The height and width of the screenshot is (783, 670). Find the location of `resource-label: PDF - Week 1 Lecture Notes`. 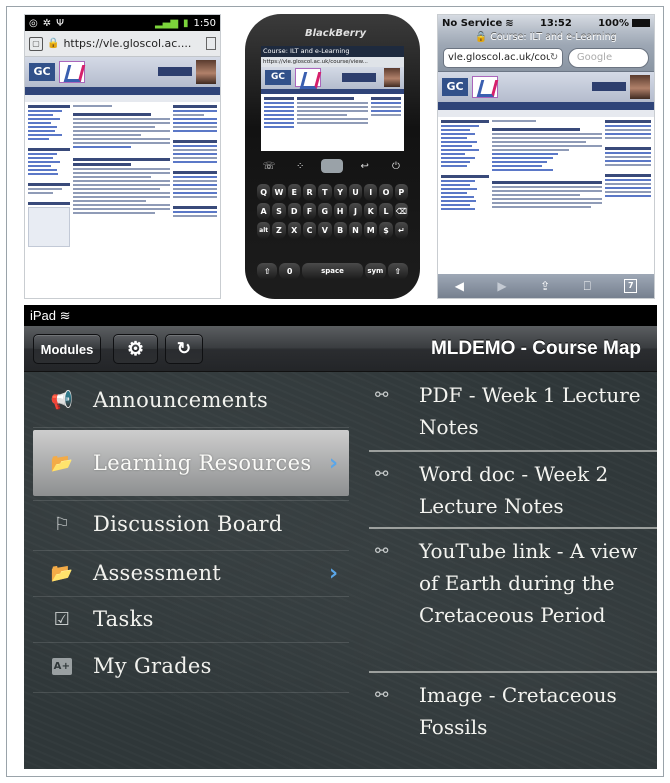

resource-label: PDF - Week 1 Lecture Notes is located at coordinates (530, 411).